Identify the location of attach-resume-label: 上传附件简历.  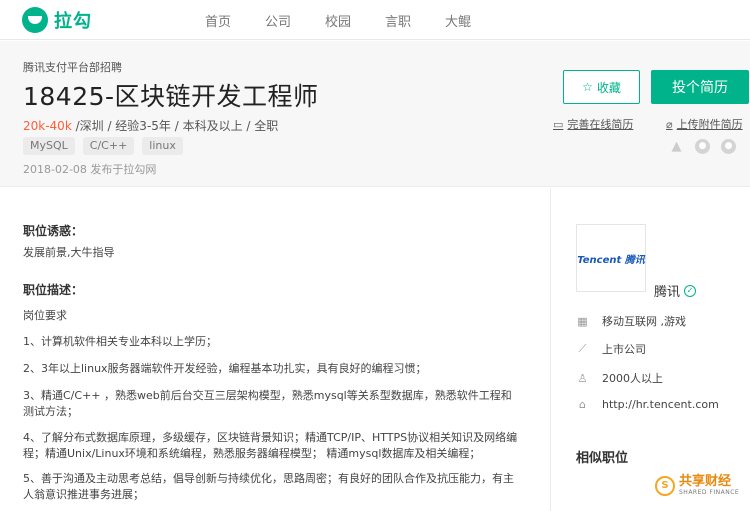
(709, 124).